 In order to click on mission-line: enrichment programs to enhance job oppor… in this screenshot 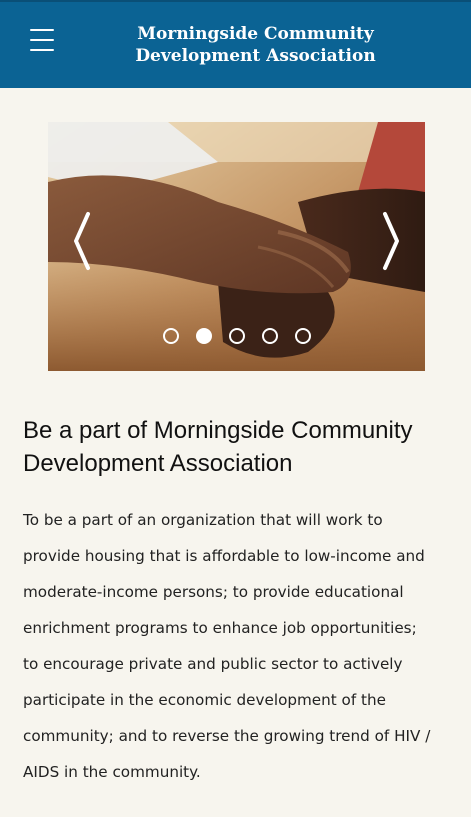, I will do `click(220, 628)`.